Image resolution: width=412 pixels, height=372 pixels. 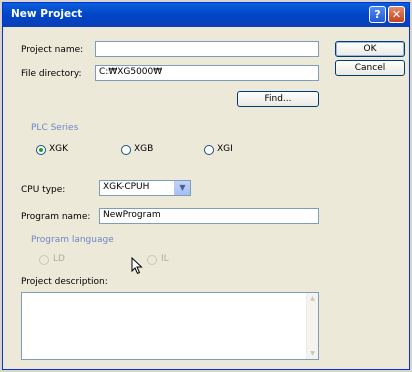 I want to click on close-button: ✕, so click(x=396, y=14).